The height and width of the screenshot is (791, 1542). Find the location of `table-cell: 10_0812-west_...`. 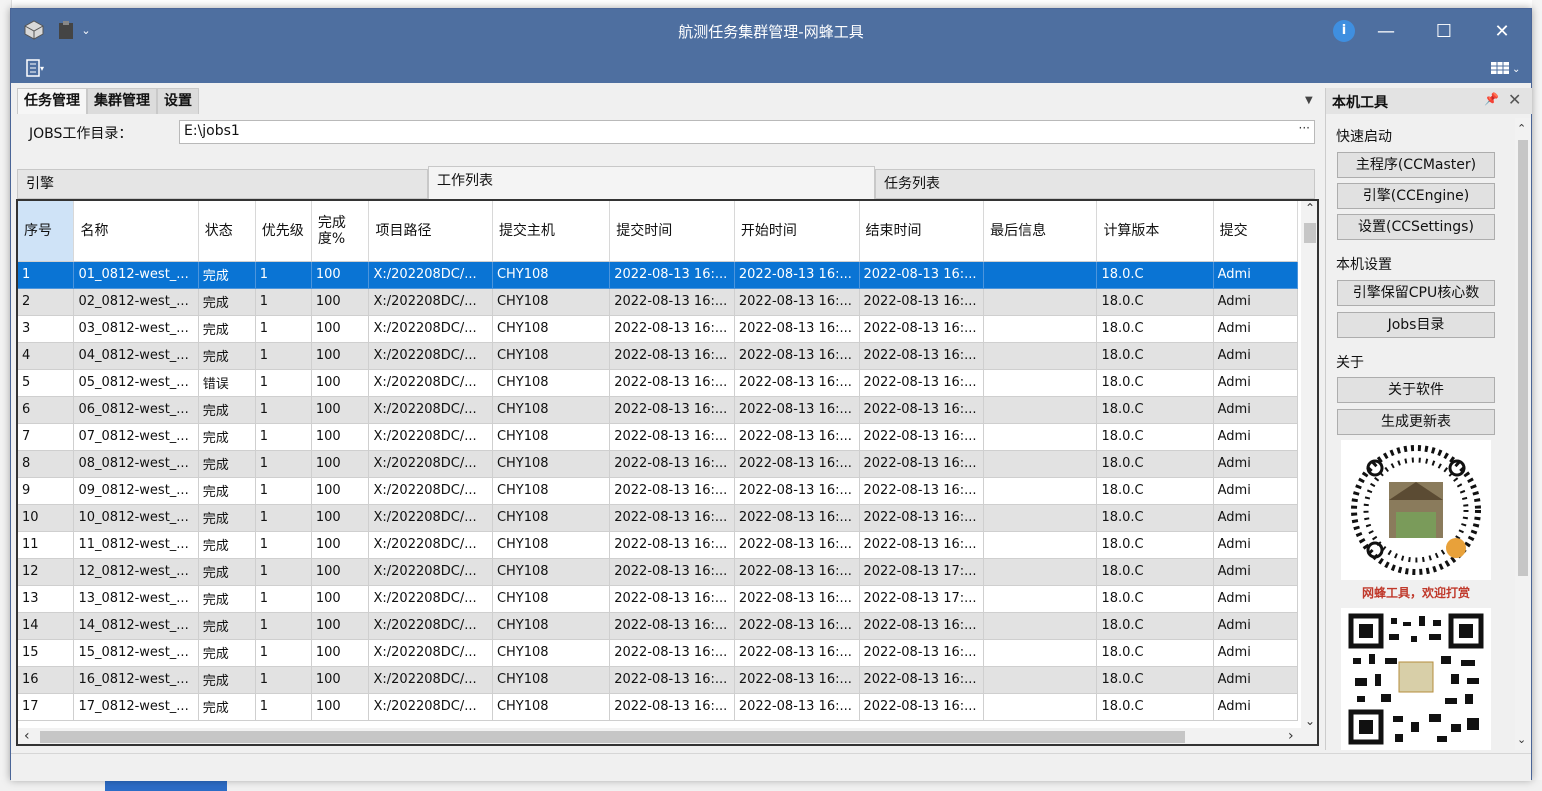

table-cell: 10_0812-west_... is located at coordinates (136, 518).